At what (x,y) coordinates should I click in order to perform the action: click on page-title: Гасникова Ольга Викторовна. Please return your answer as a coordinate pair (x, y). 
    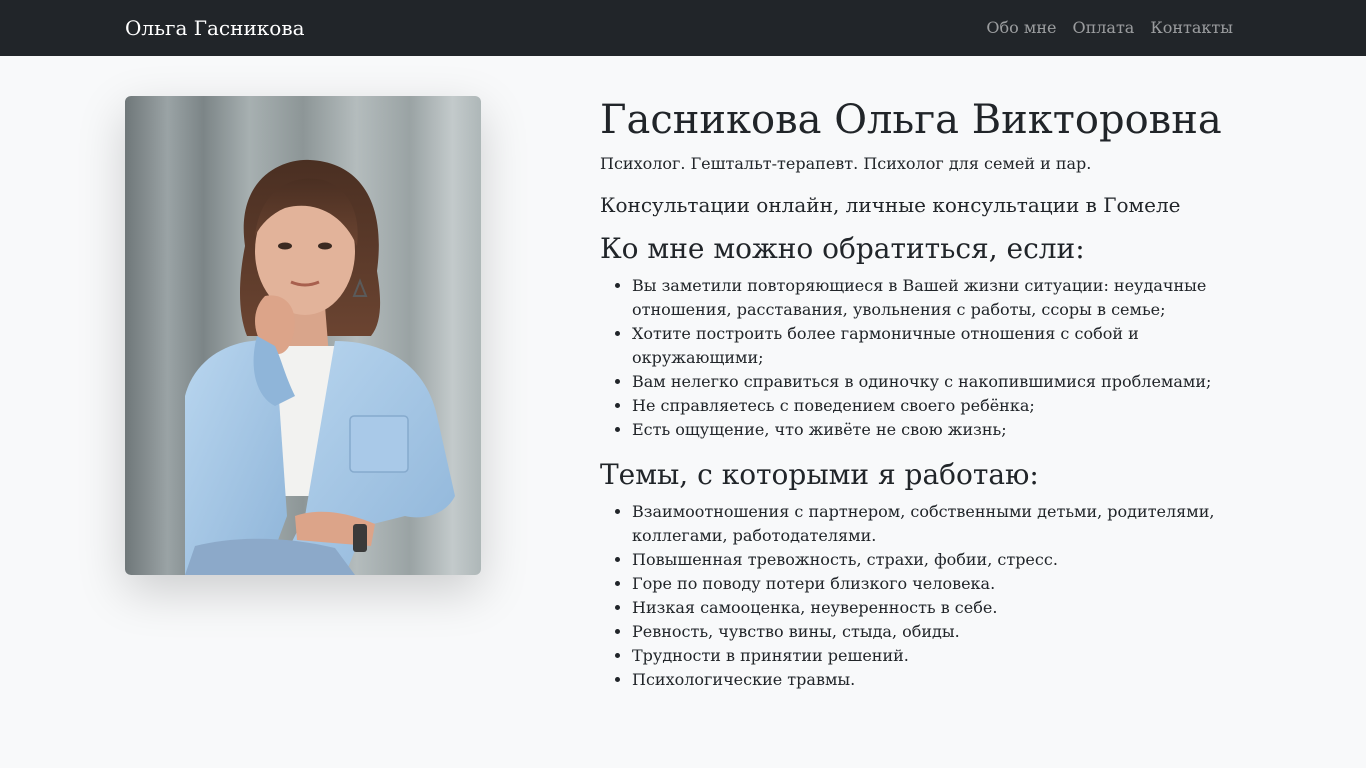
    Looking at the image, I should click on (911, 120).